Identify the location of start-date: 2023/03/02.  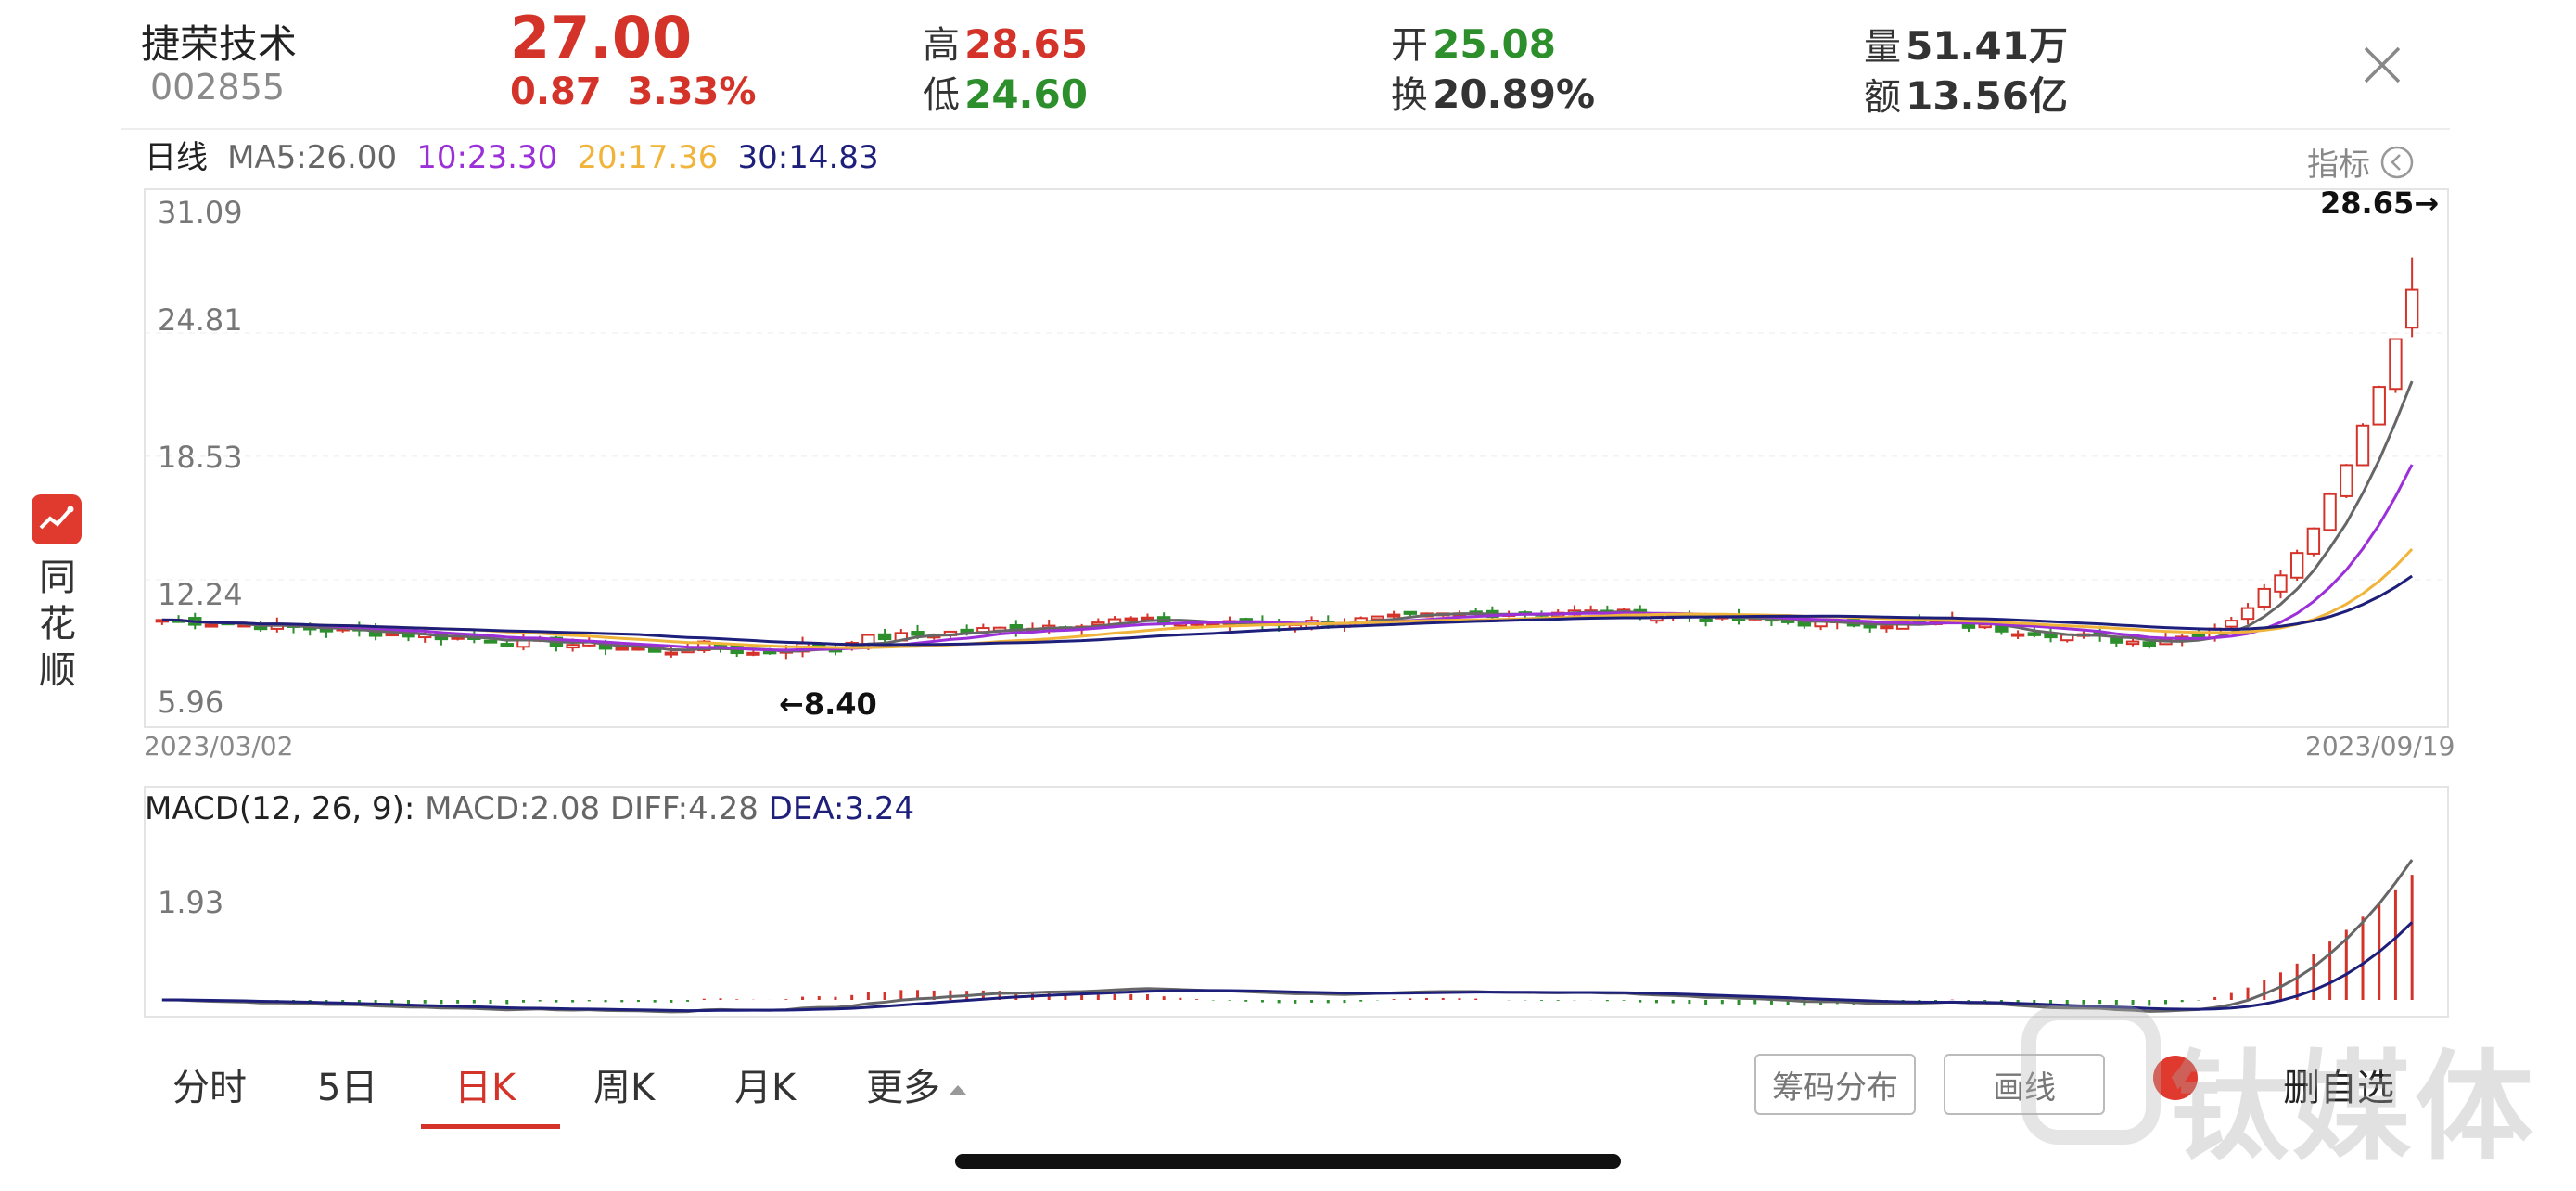
(219, 746).